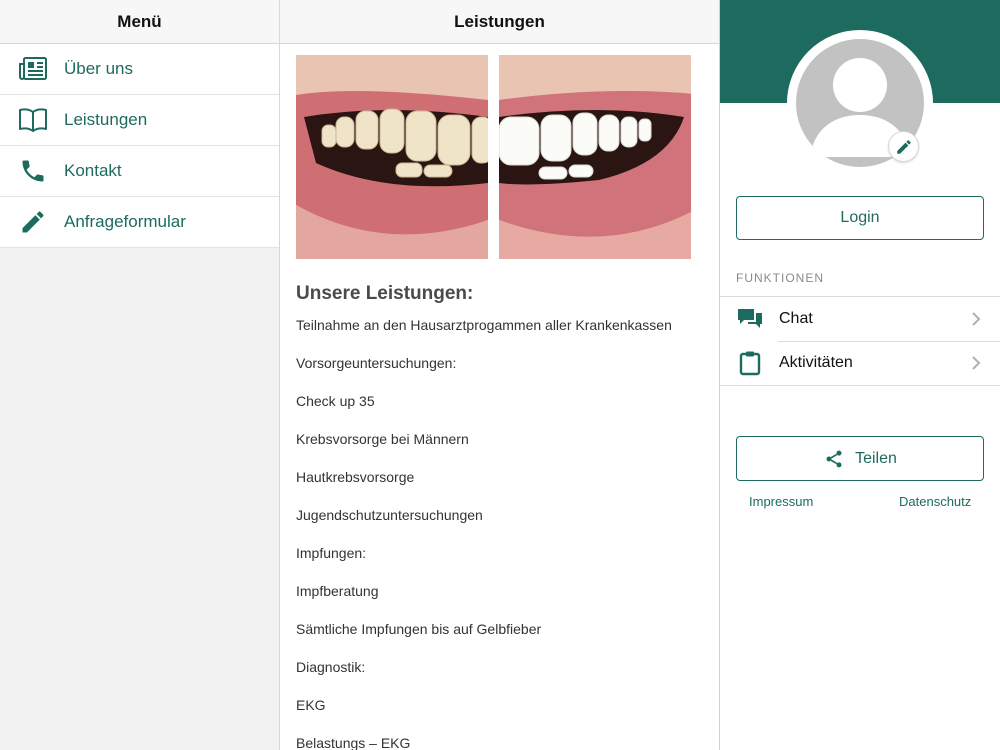 The width and height of the screenshot is (1000, 750). What do you see at coordinates (860, 319) in the screenshot?
I see `function-item-chat: Chat` at bounding box center [860, 319].